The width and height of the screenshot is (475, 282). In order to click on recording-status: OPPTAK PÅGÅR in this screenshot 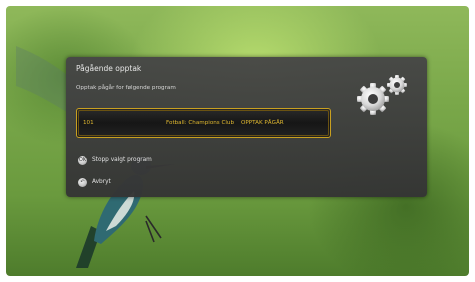, I will do `click(262, 123)`.